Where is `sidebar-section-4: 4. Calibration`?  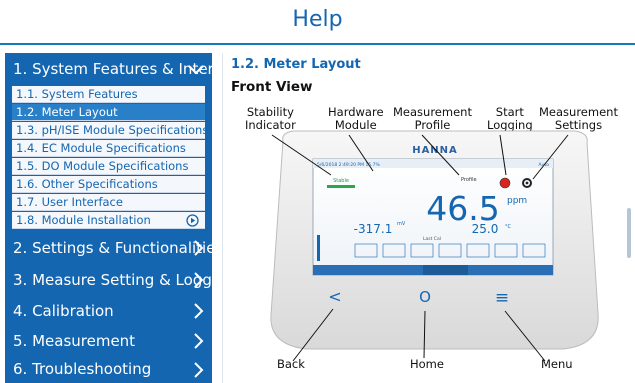
sidebar-section-4: 4. Calibration is located at coordinates (108, 311).